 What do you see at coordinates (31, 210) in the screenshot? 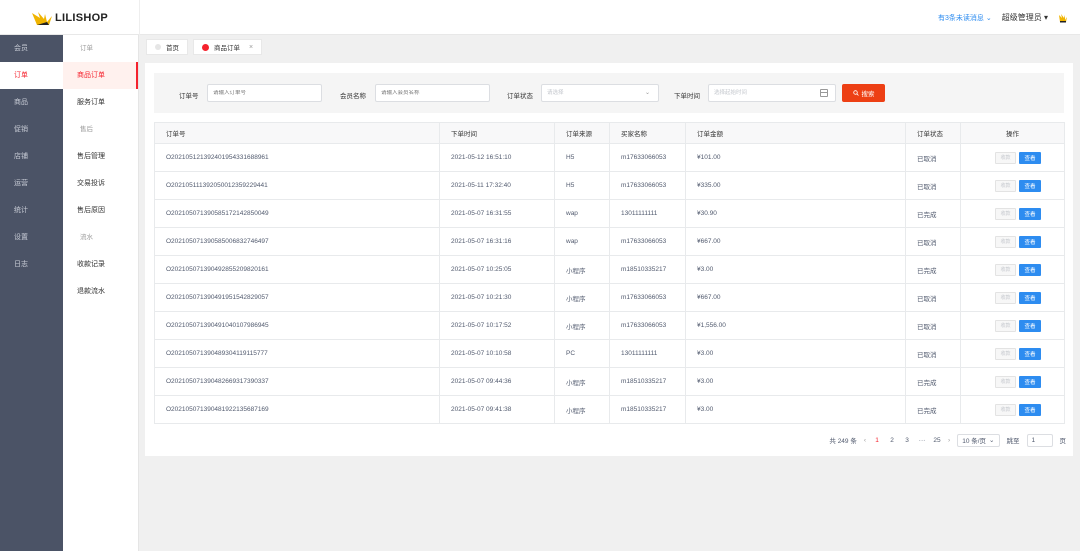
I see `main-nav-item: 统计` at bounding box center [31, 210].